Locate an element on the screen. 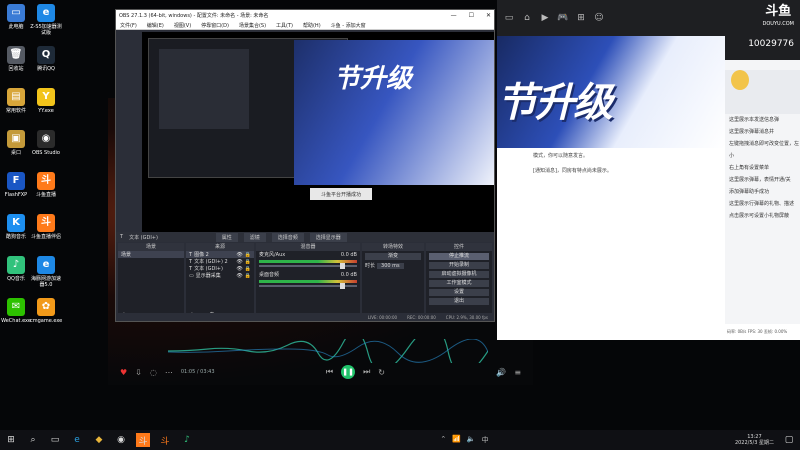 This screenshot has height=450, width=800. obs-menu-item: 编辑(E) is located at coordinates (155, 25).